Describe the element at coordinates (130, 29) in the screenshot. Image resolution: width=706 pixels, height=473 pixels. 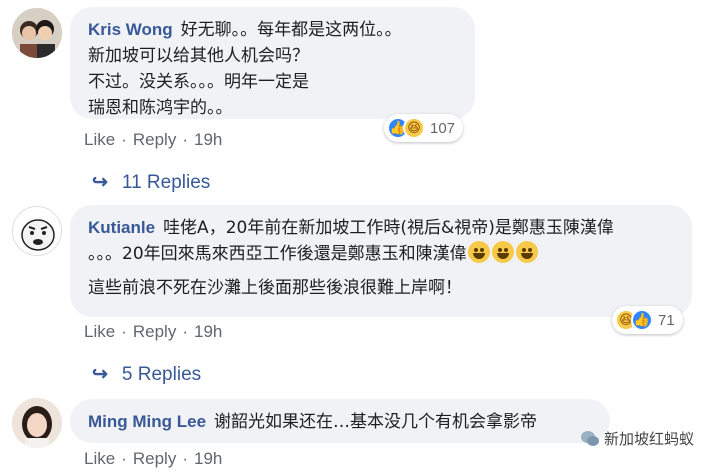
I see `comment-author: Kris Wong` at that location.